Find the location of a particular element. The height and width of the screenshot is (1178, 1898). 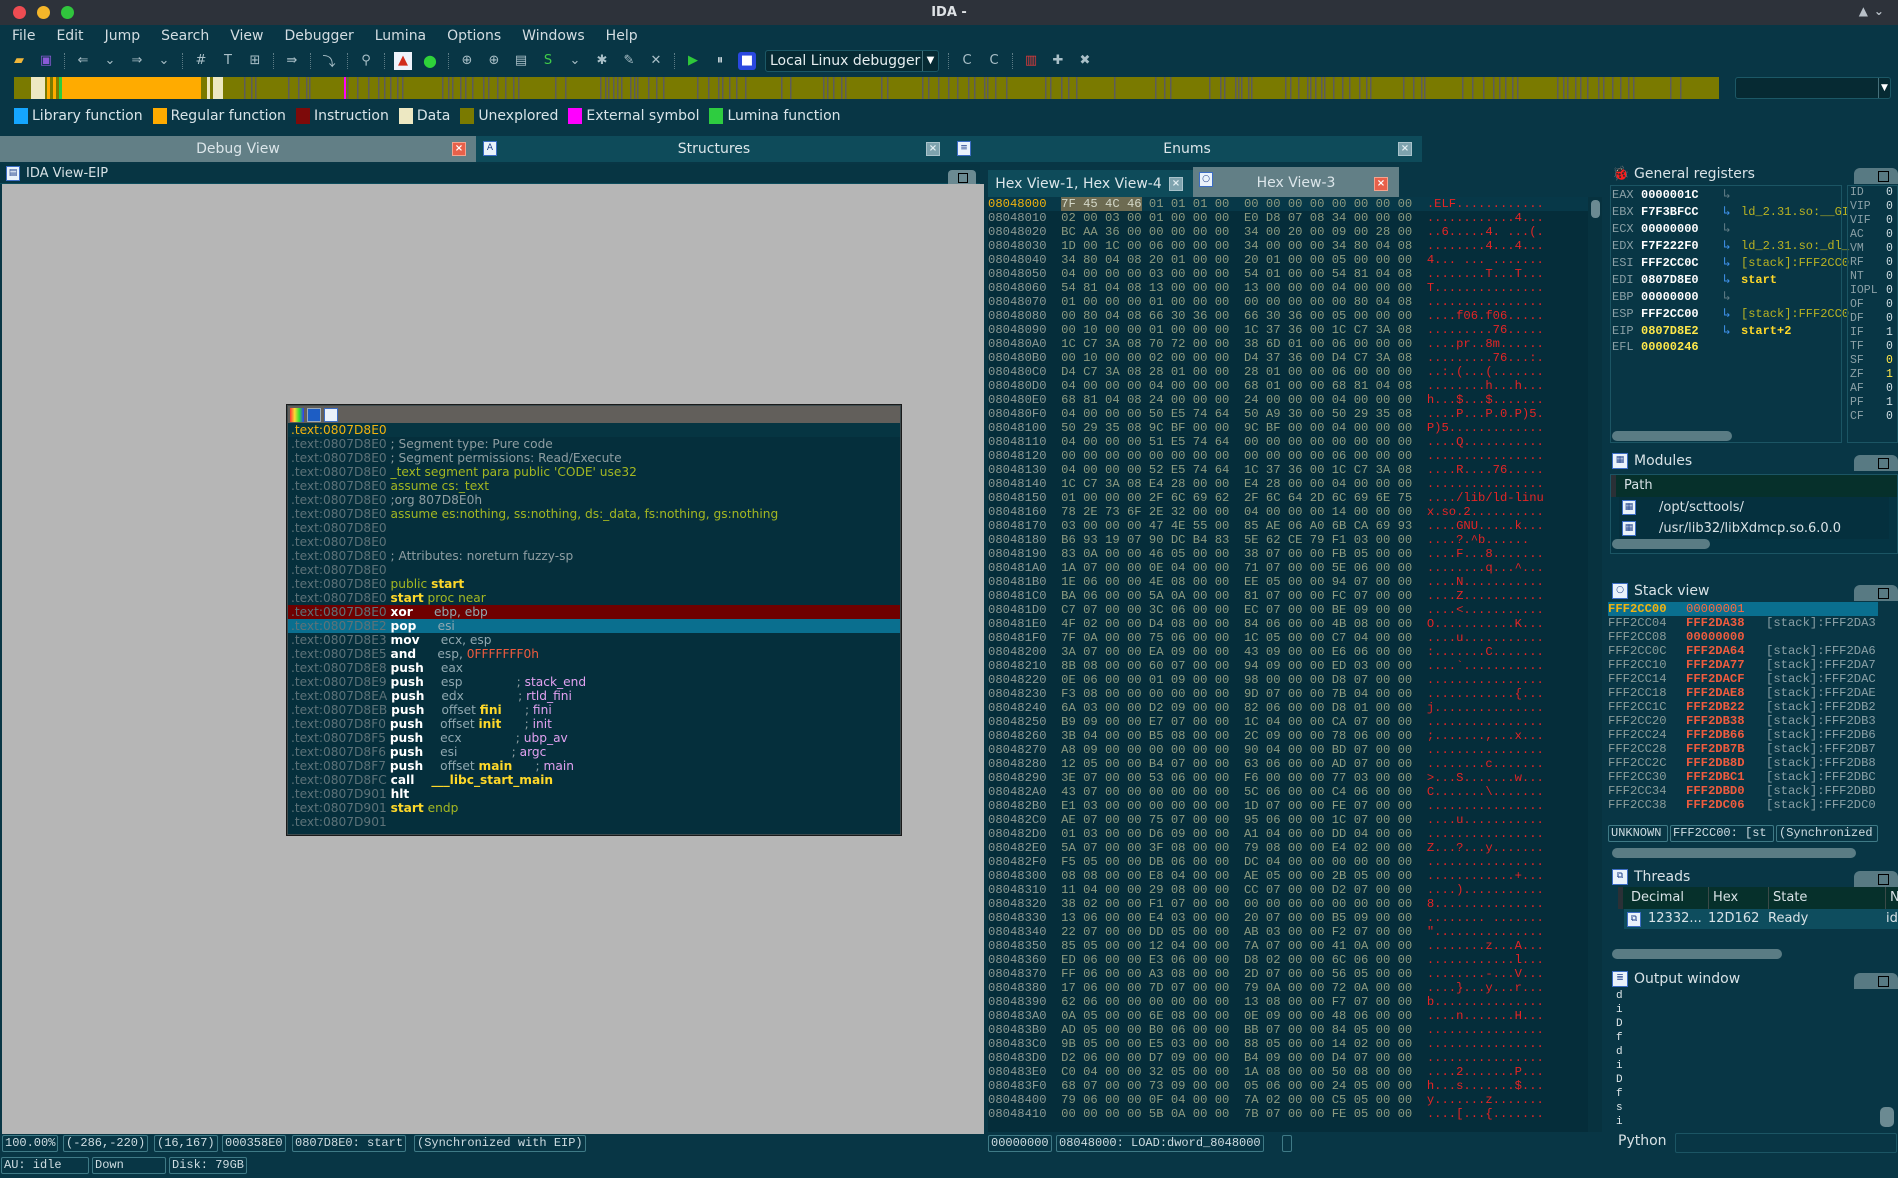

column-header-path: Path is located at coordinates (1754, 486).